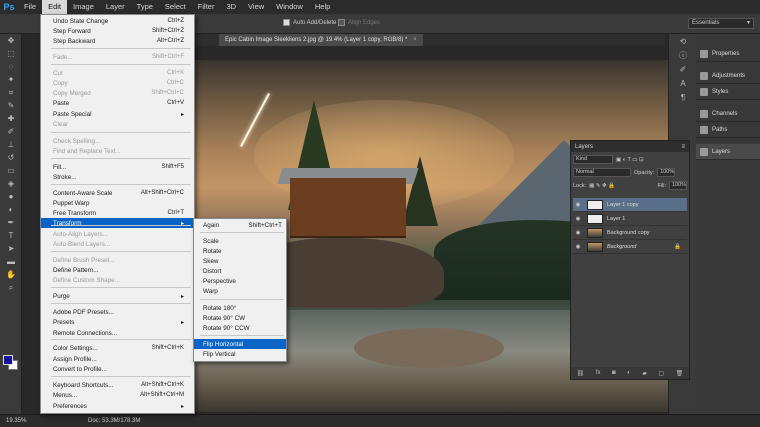  Describe the element at coordinates (117, 296) in the screenshot. I see `edit-menu-item-purge: Purge ▸` at that location.